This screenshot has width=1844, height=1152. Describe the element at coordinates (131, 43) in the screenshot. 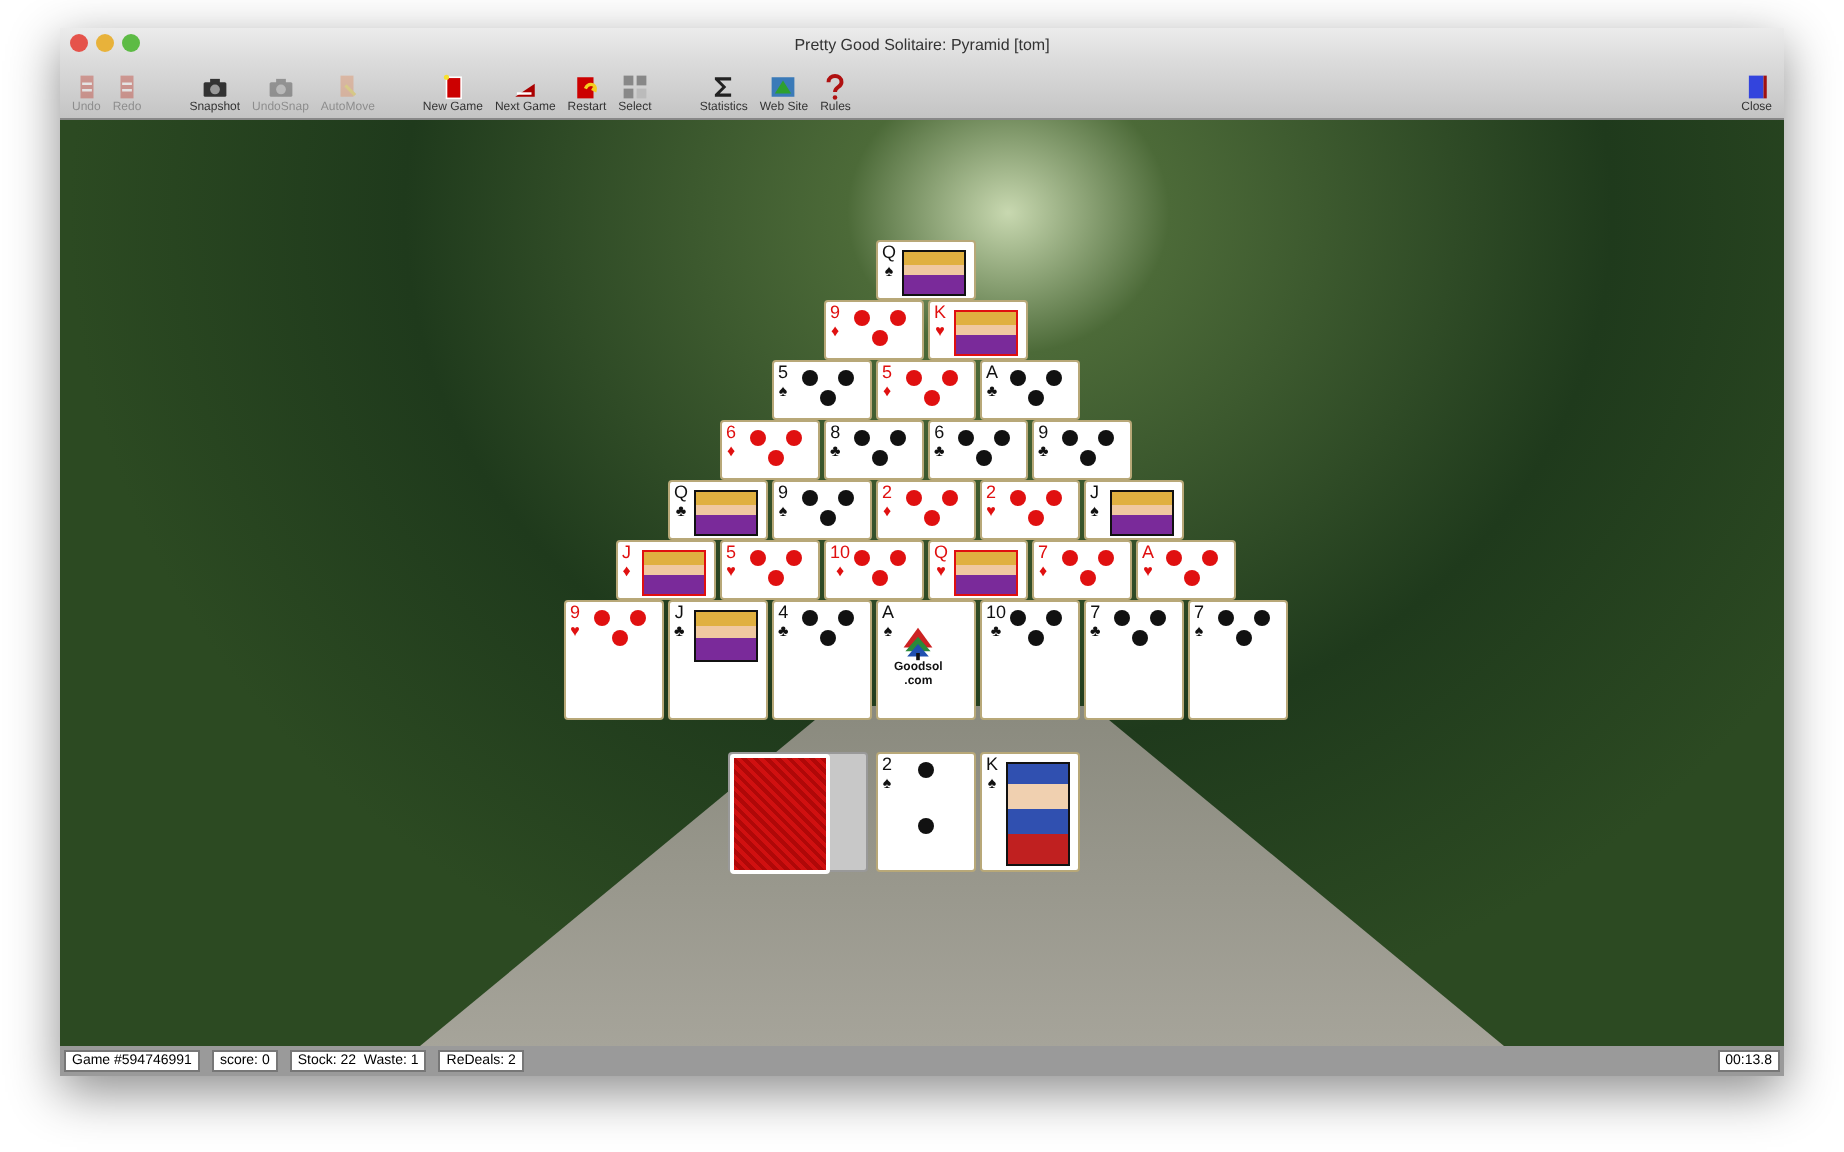

I see `zoom-window-button` at that location.